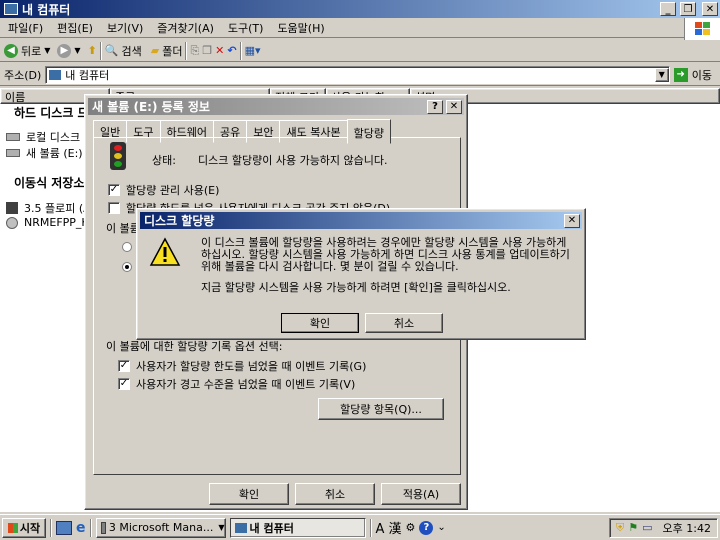  I want to click on checkbox-box, so click(114, 208).